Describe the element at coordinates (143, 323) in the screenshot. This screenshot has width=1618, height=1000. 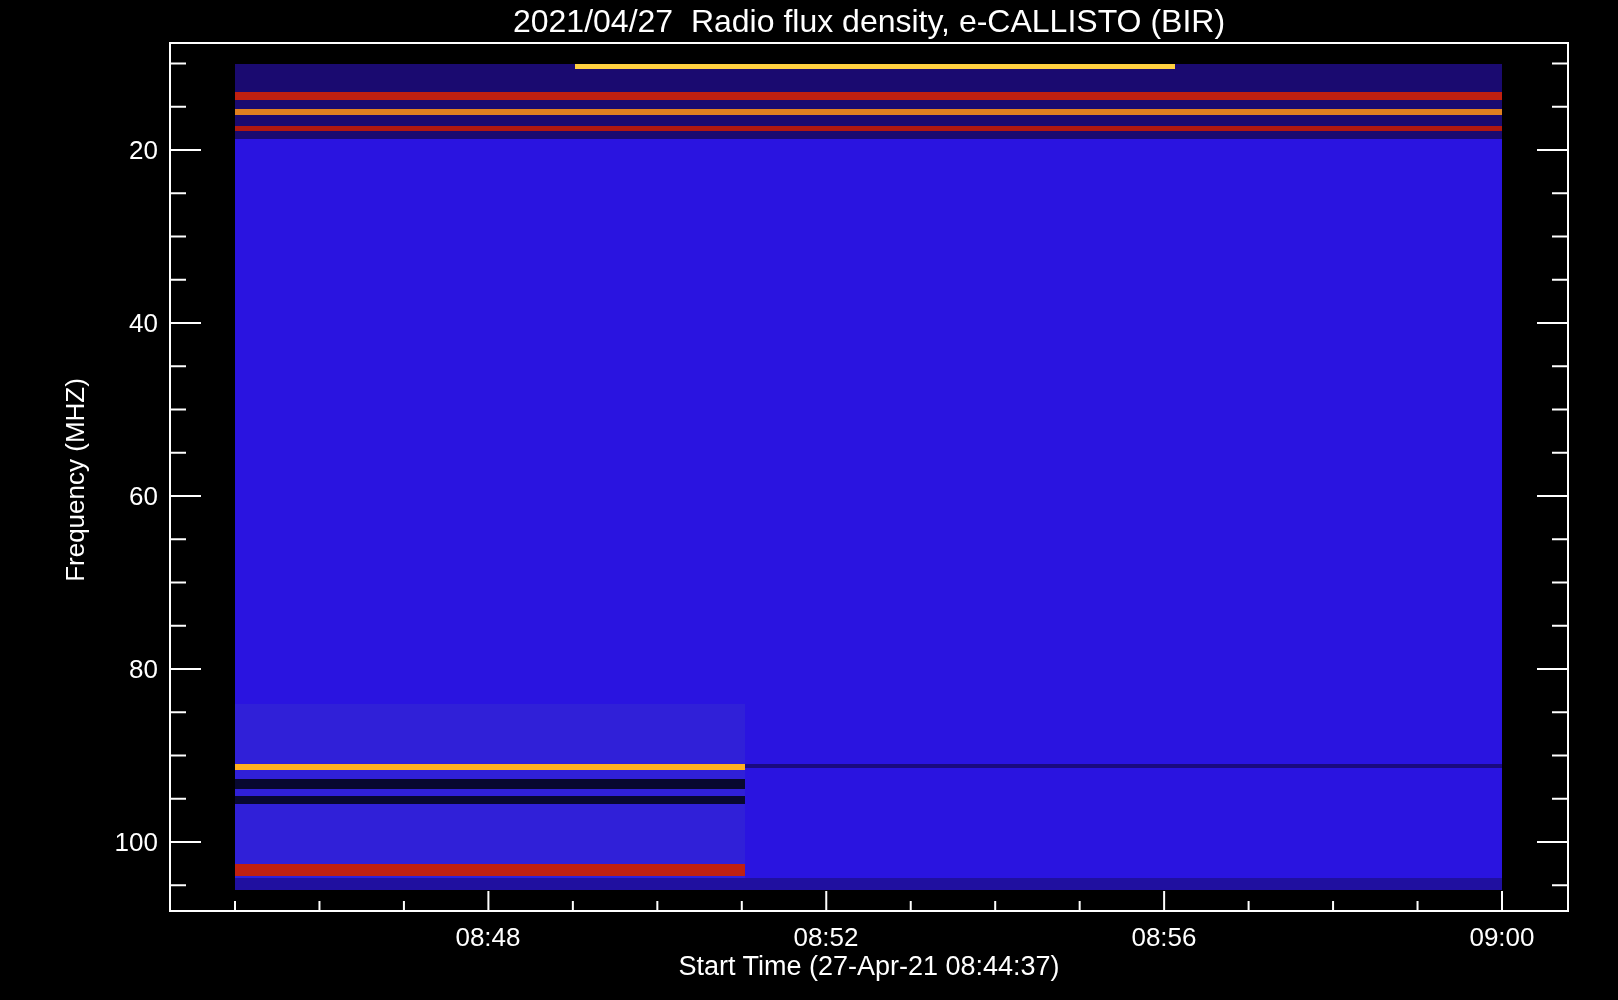
I see `y-tick-label: 40` at that location.